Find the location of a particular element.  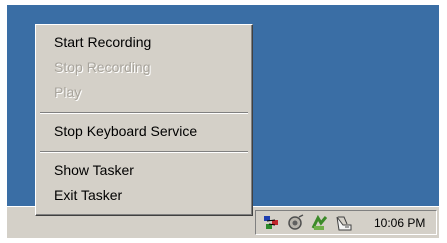

menu-item-exit-tasker: Exit Tasker is located at coordinates (88, 195).